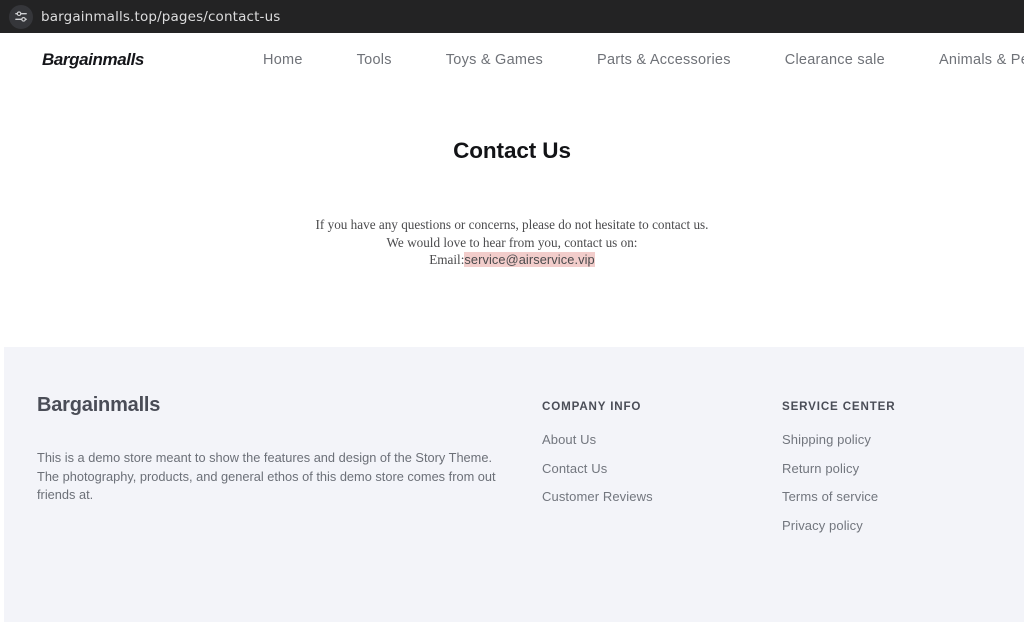 The height and width of the screenshot is (622, 1024). Describe the element at coordinates (664, 60) in the screenshot. I see `nav-item-parts-accessories: Parts & Accessories` at that location.